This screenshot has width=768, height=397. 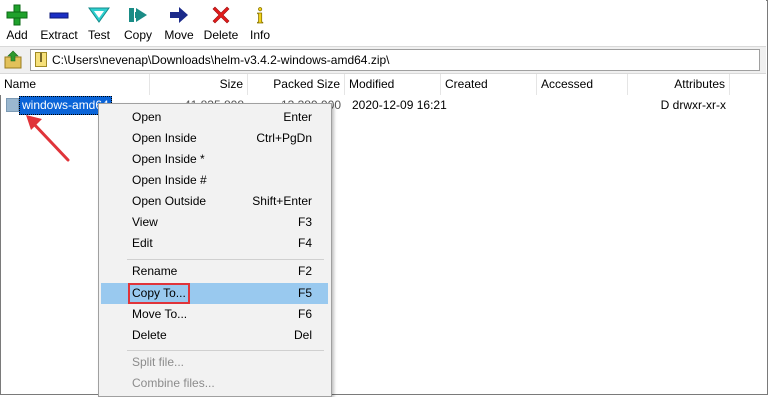 I want to click on svg-text: i, so click(x=260, y=15).